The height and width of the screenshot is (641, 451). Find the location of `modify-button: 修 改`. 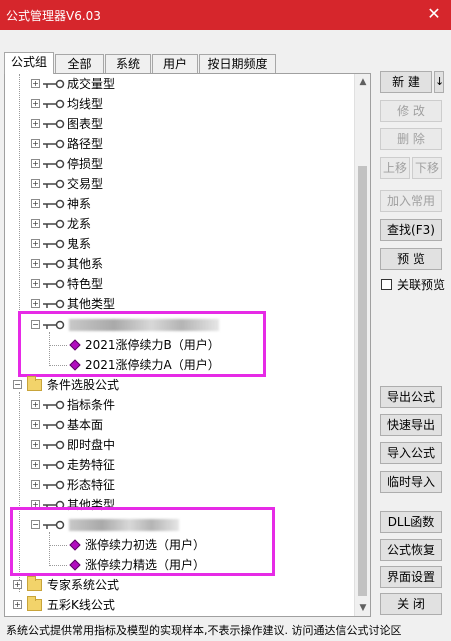

modify-button: 修 改 is located at coordinates (411, 111).